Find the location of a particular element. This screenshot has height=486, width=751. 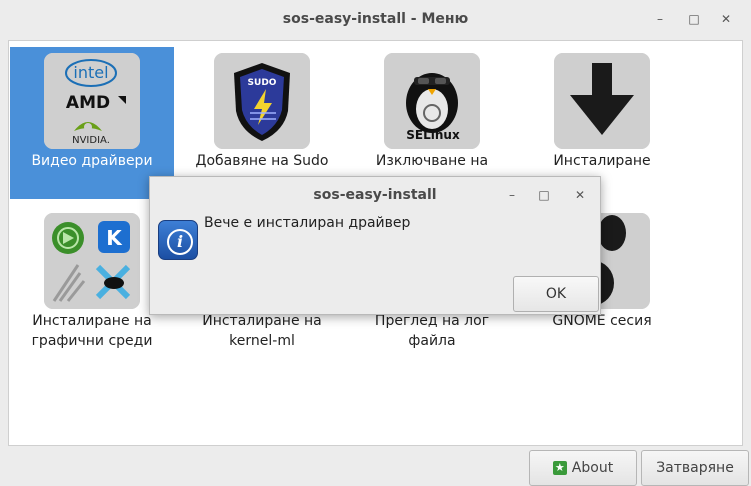

svg-text: K is located at coordinates (114, 238).